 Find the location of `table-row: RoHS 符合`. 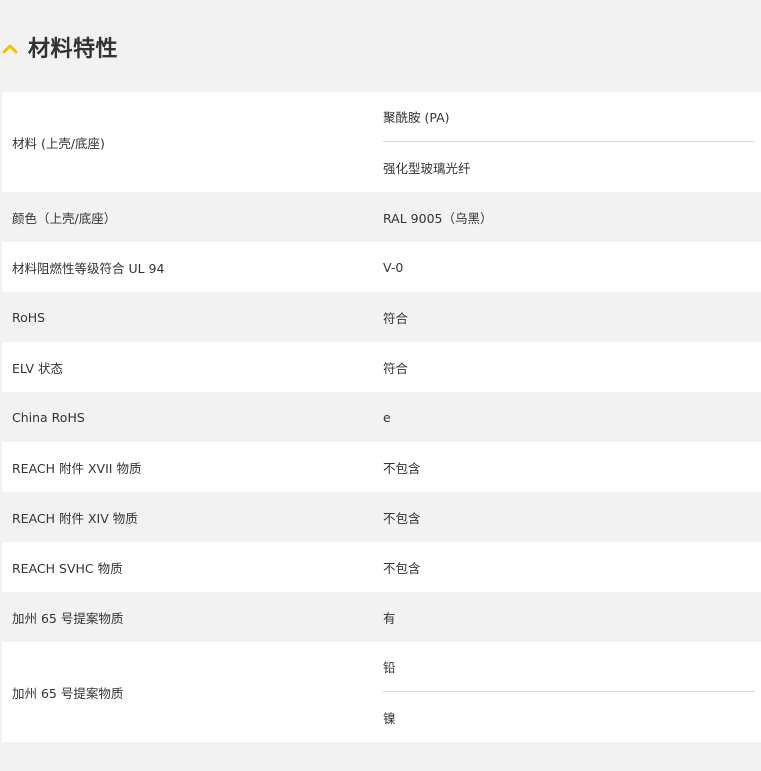

table-row: RoHS 符合 is located at coordinates (381, 317).